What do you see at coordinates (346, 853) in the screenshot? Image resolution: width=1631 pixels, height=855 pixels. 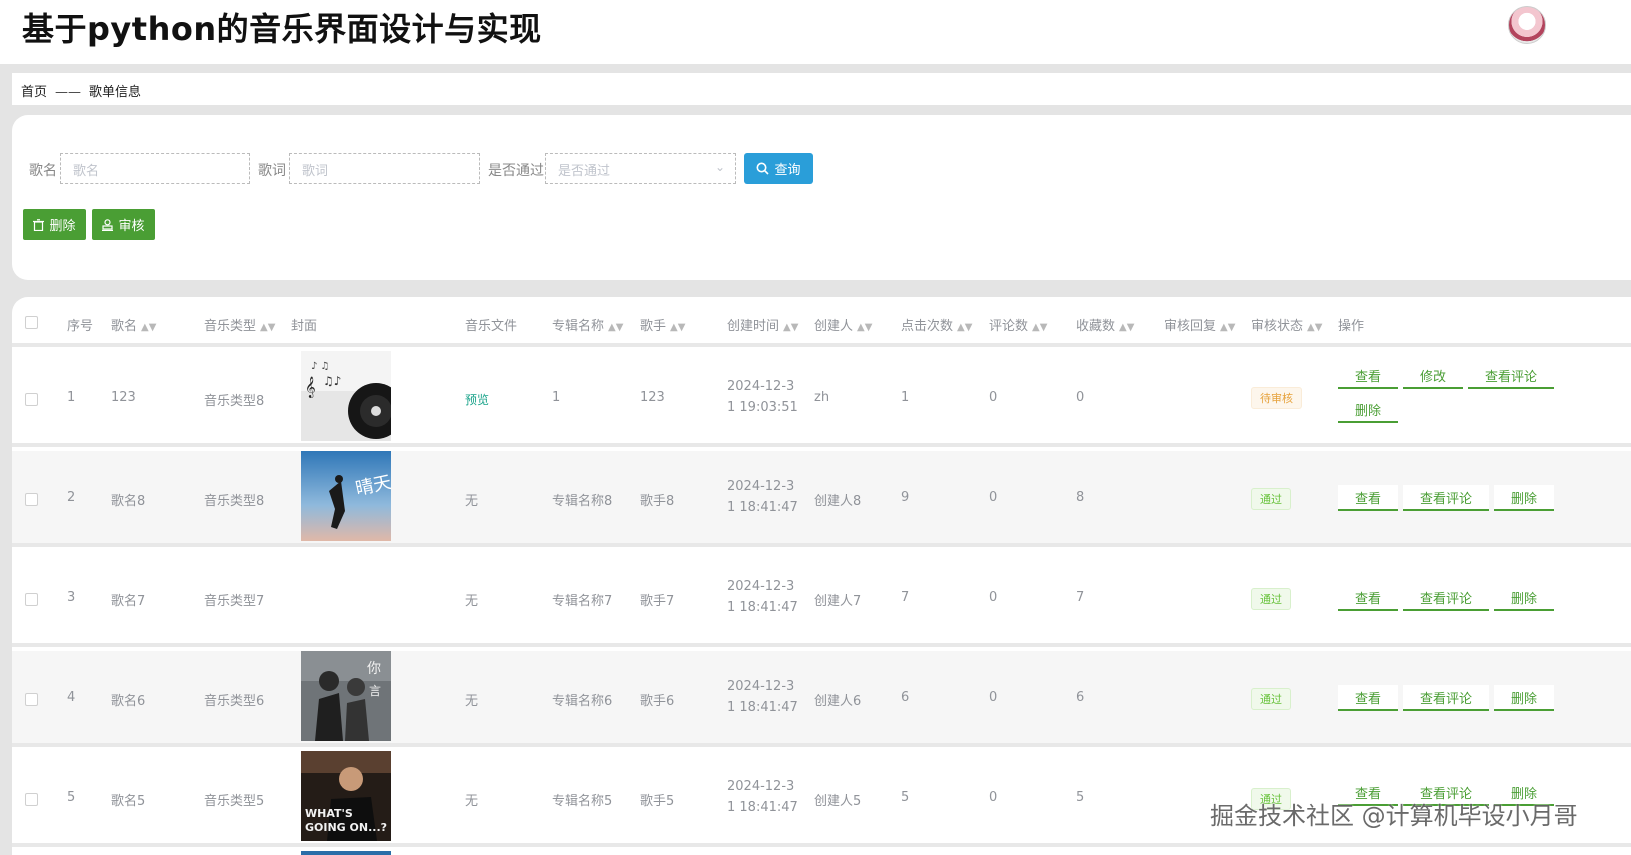 I see `next-row-cover-edge` at bounding box center [346, 853].